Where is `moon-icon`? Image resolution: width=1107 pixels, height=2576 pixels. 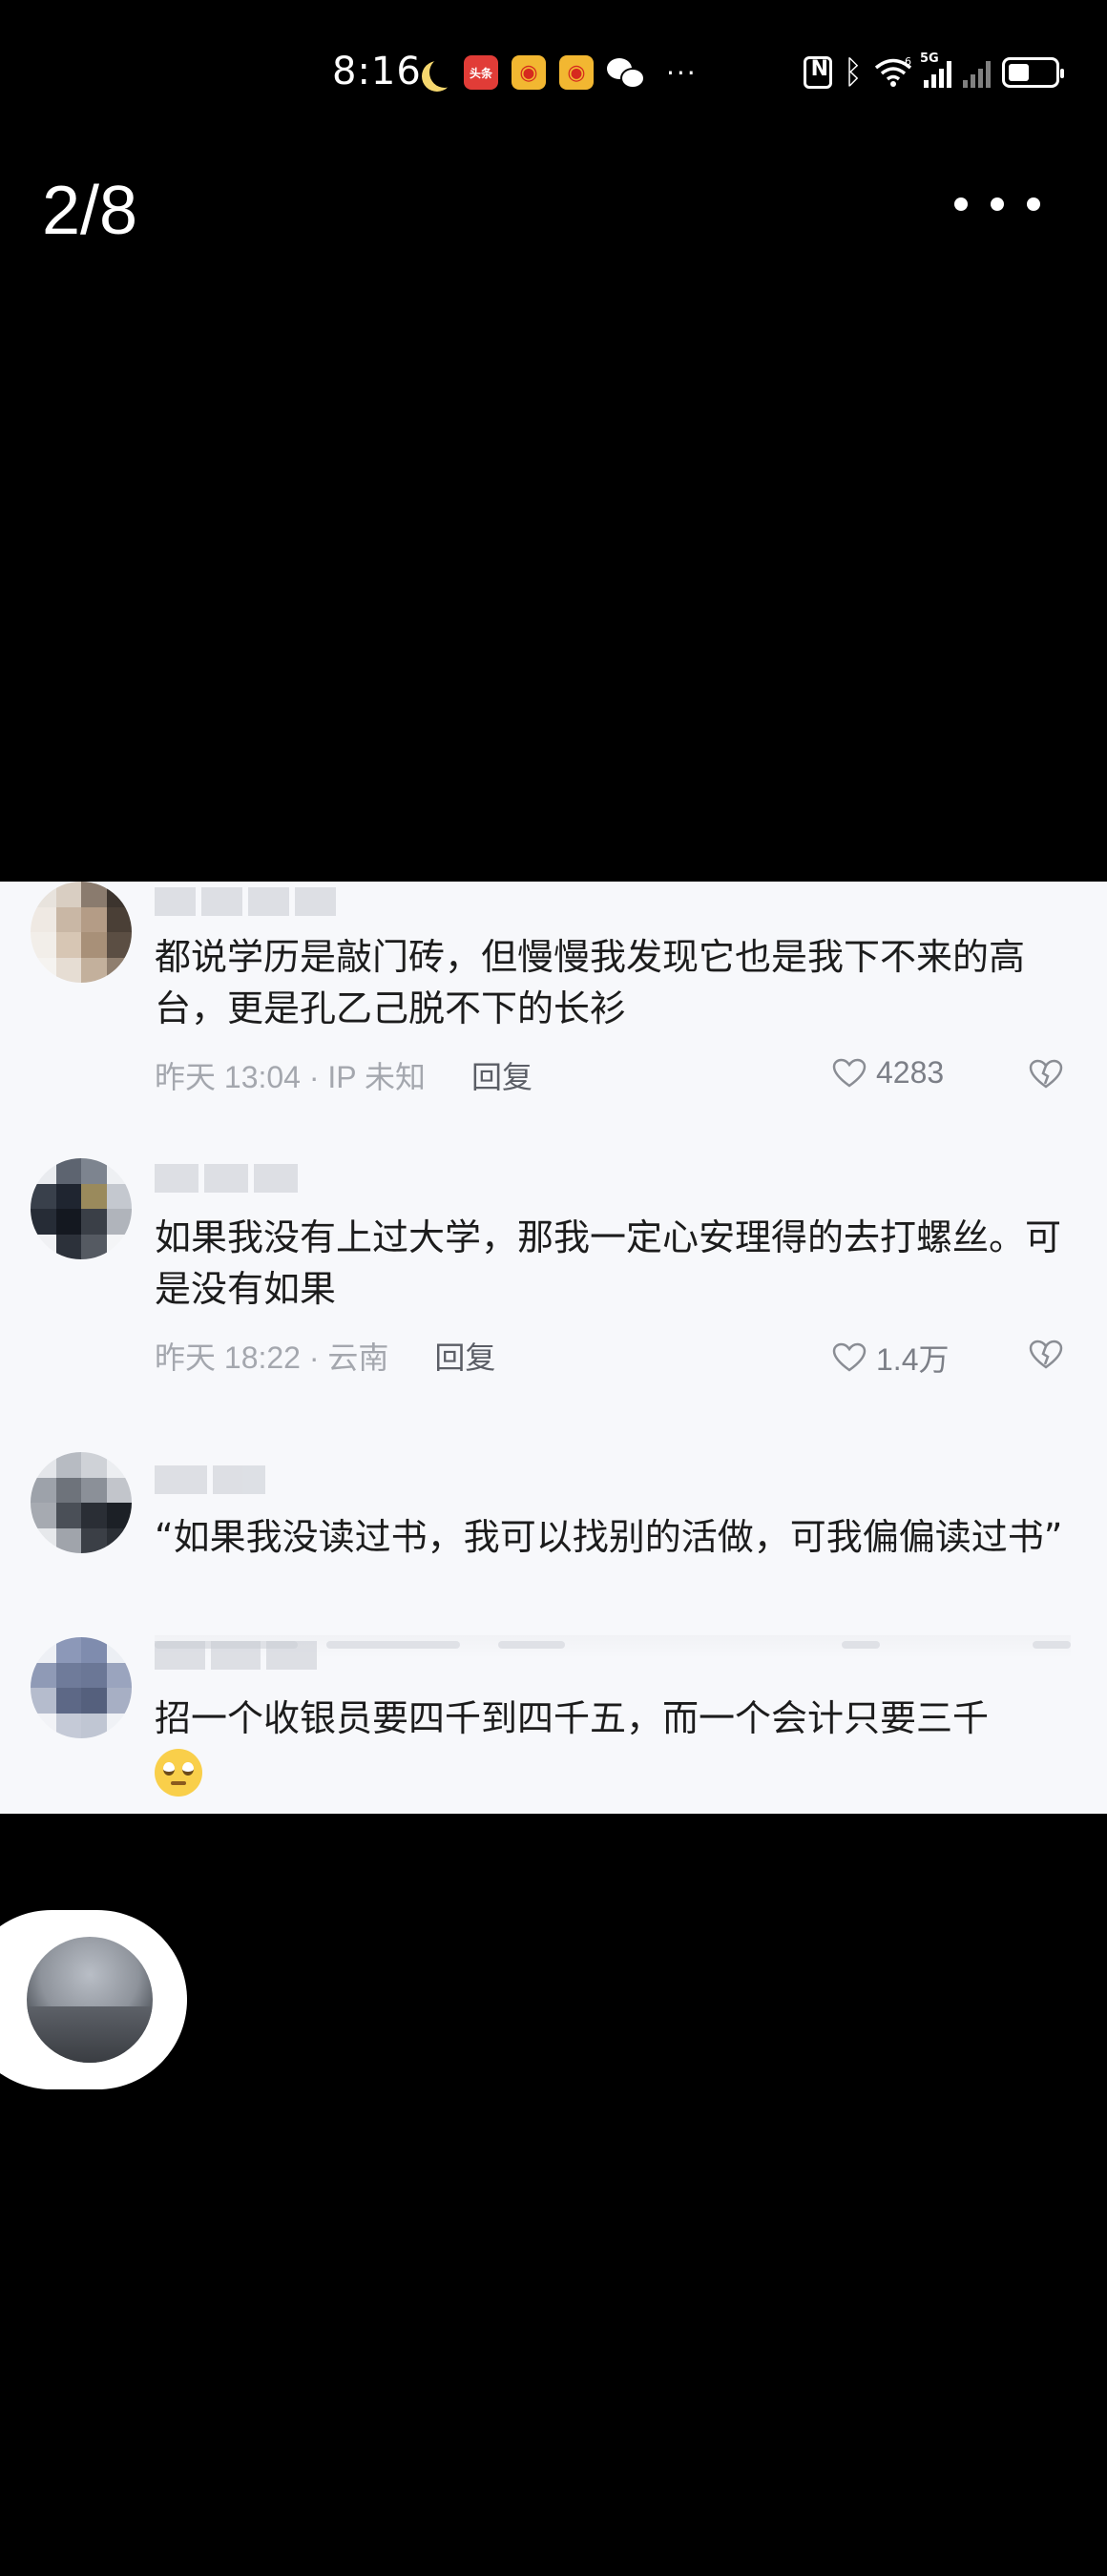
moon-icon is located at coordinates (444, 72).